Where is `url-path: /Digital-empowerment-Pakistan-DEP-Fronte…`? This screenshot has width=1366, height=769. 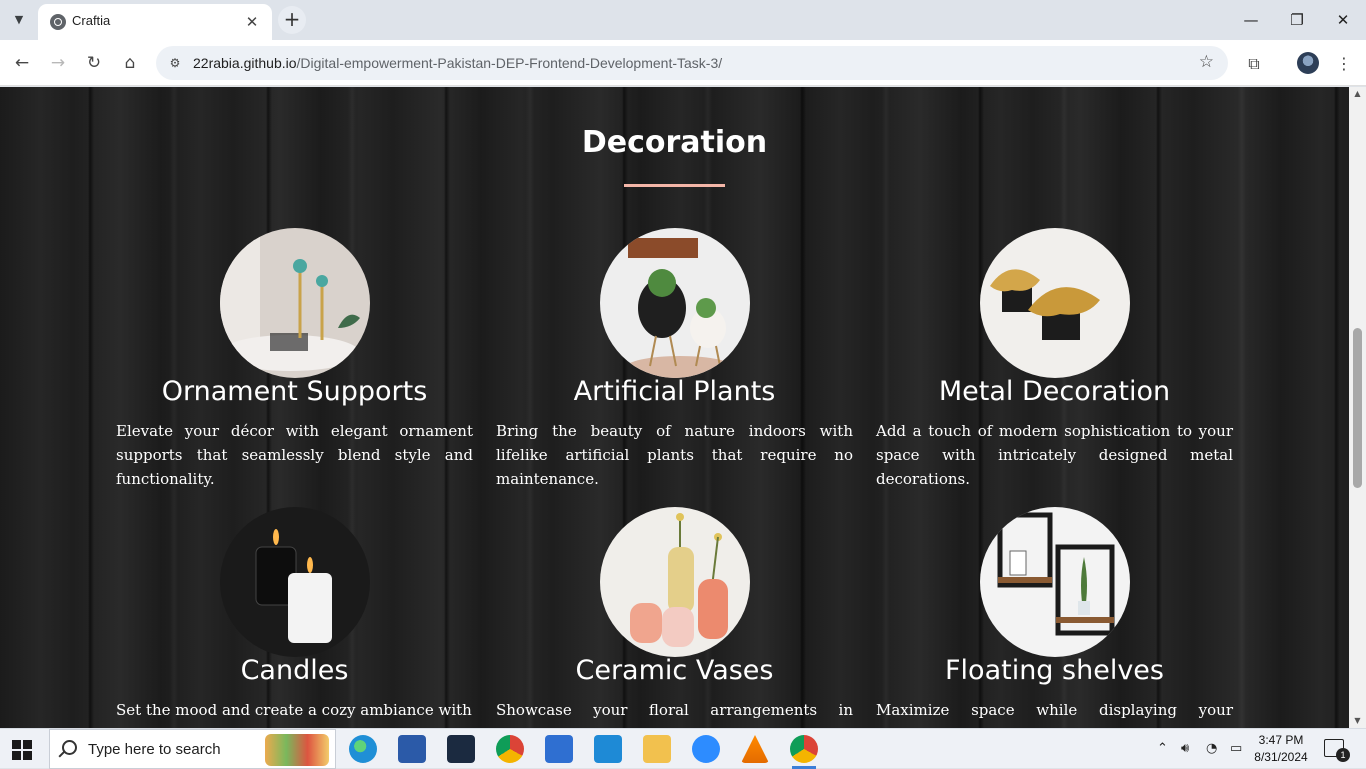
url-path: /Digital-empowerment-Pakistan-DEP-Fronte… is located at coordinates (509, 63).